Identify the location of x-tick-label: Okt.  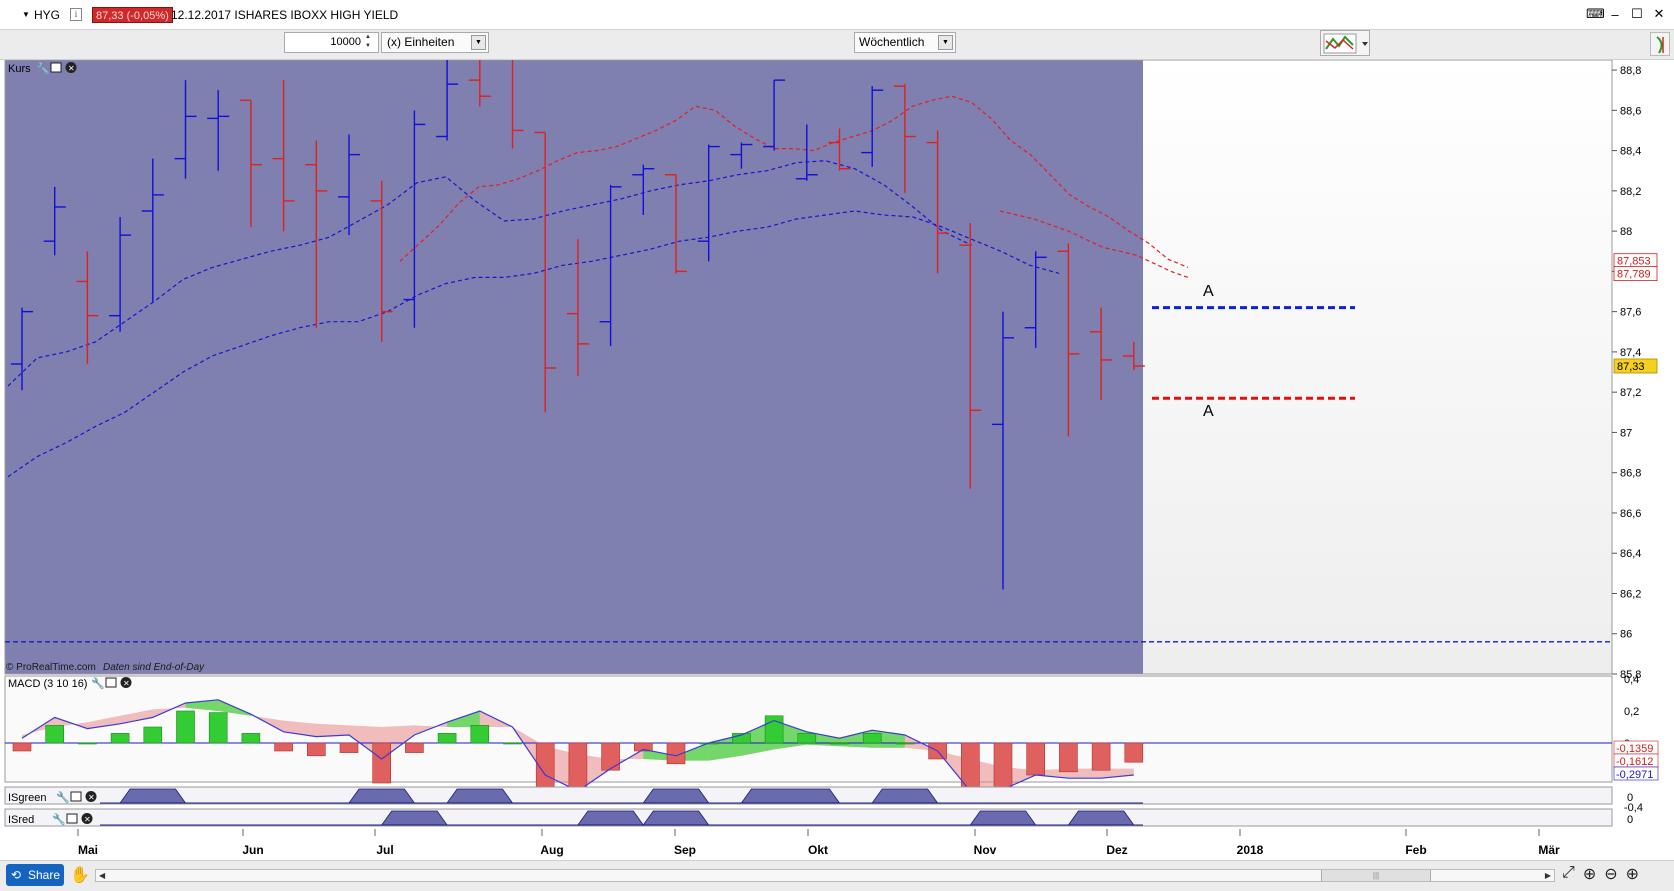
(818, 850).